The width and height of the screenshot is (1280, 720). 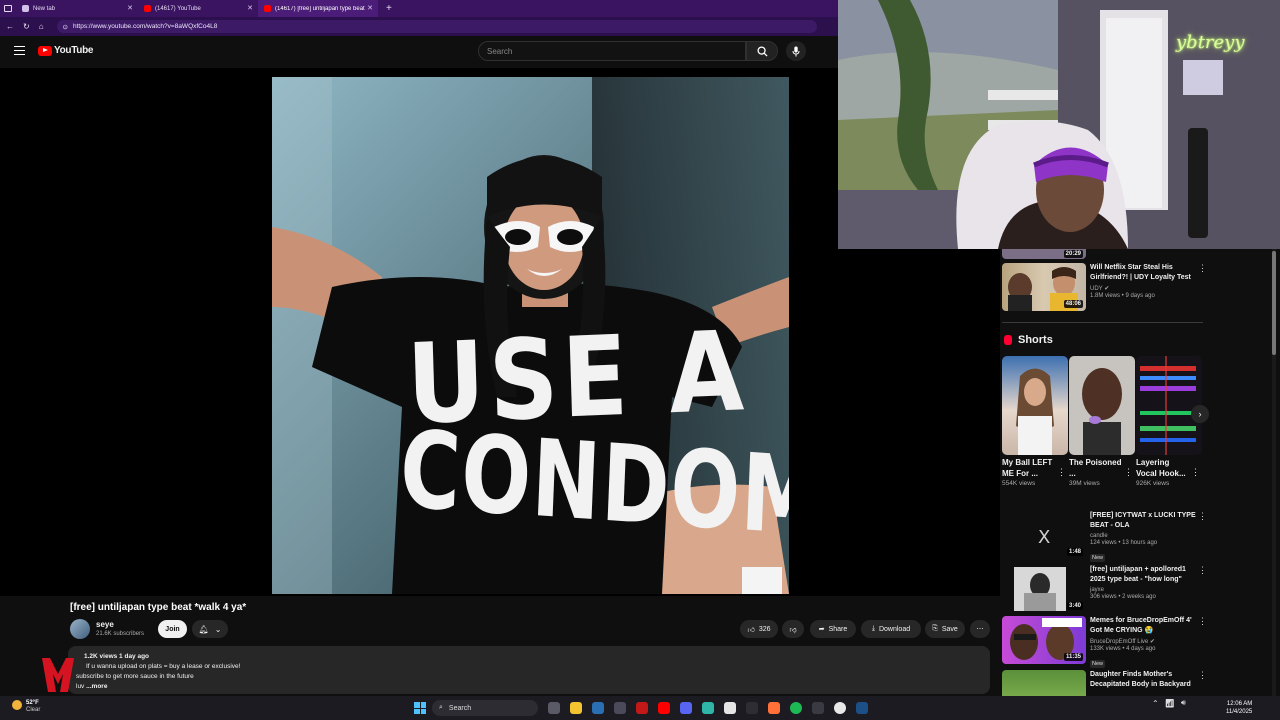 I want to click on taskbar-search: ⌕ Search, so click(x=485, y=708).